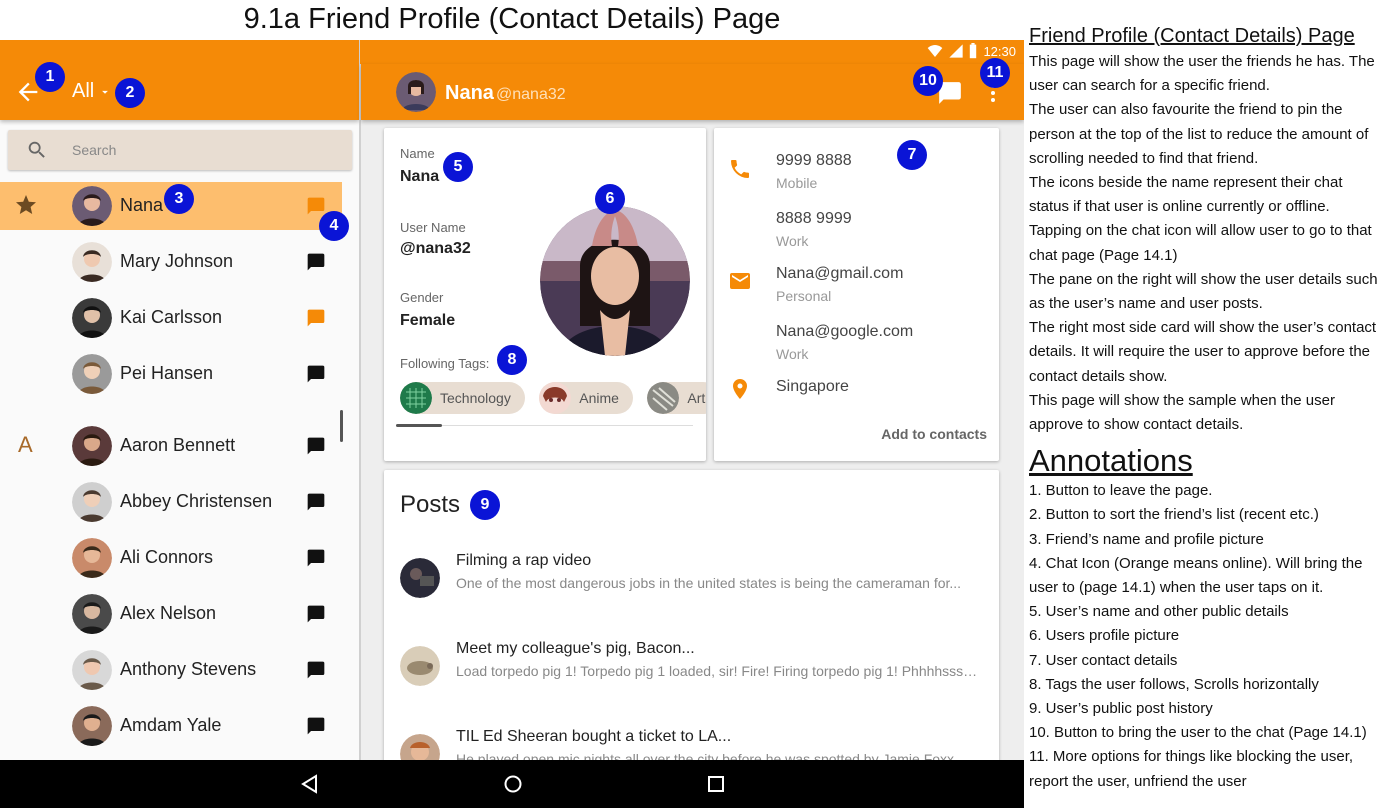  What do you see at coordinates (179, 199) in the screenshot?
I see `annotation-badge-3: 3` at bounding box center [179, 199].